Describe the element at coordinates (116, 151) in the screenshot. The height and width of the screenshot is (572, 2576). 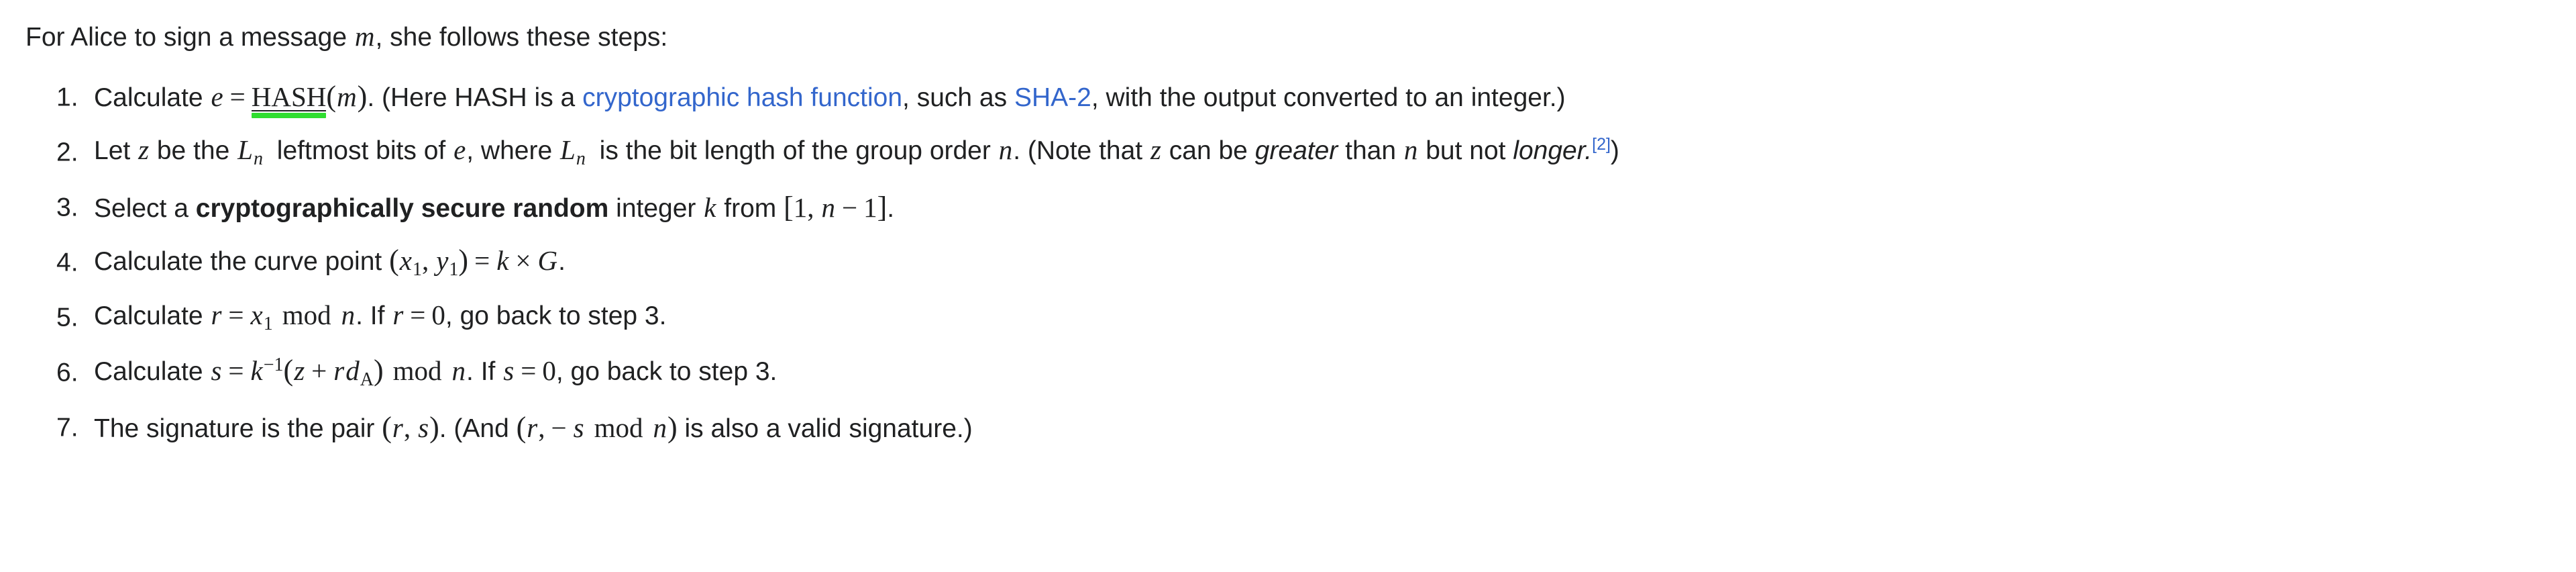
I see `step2-text-1: Let` at that location.